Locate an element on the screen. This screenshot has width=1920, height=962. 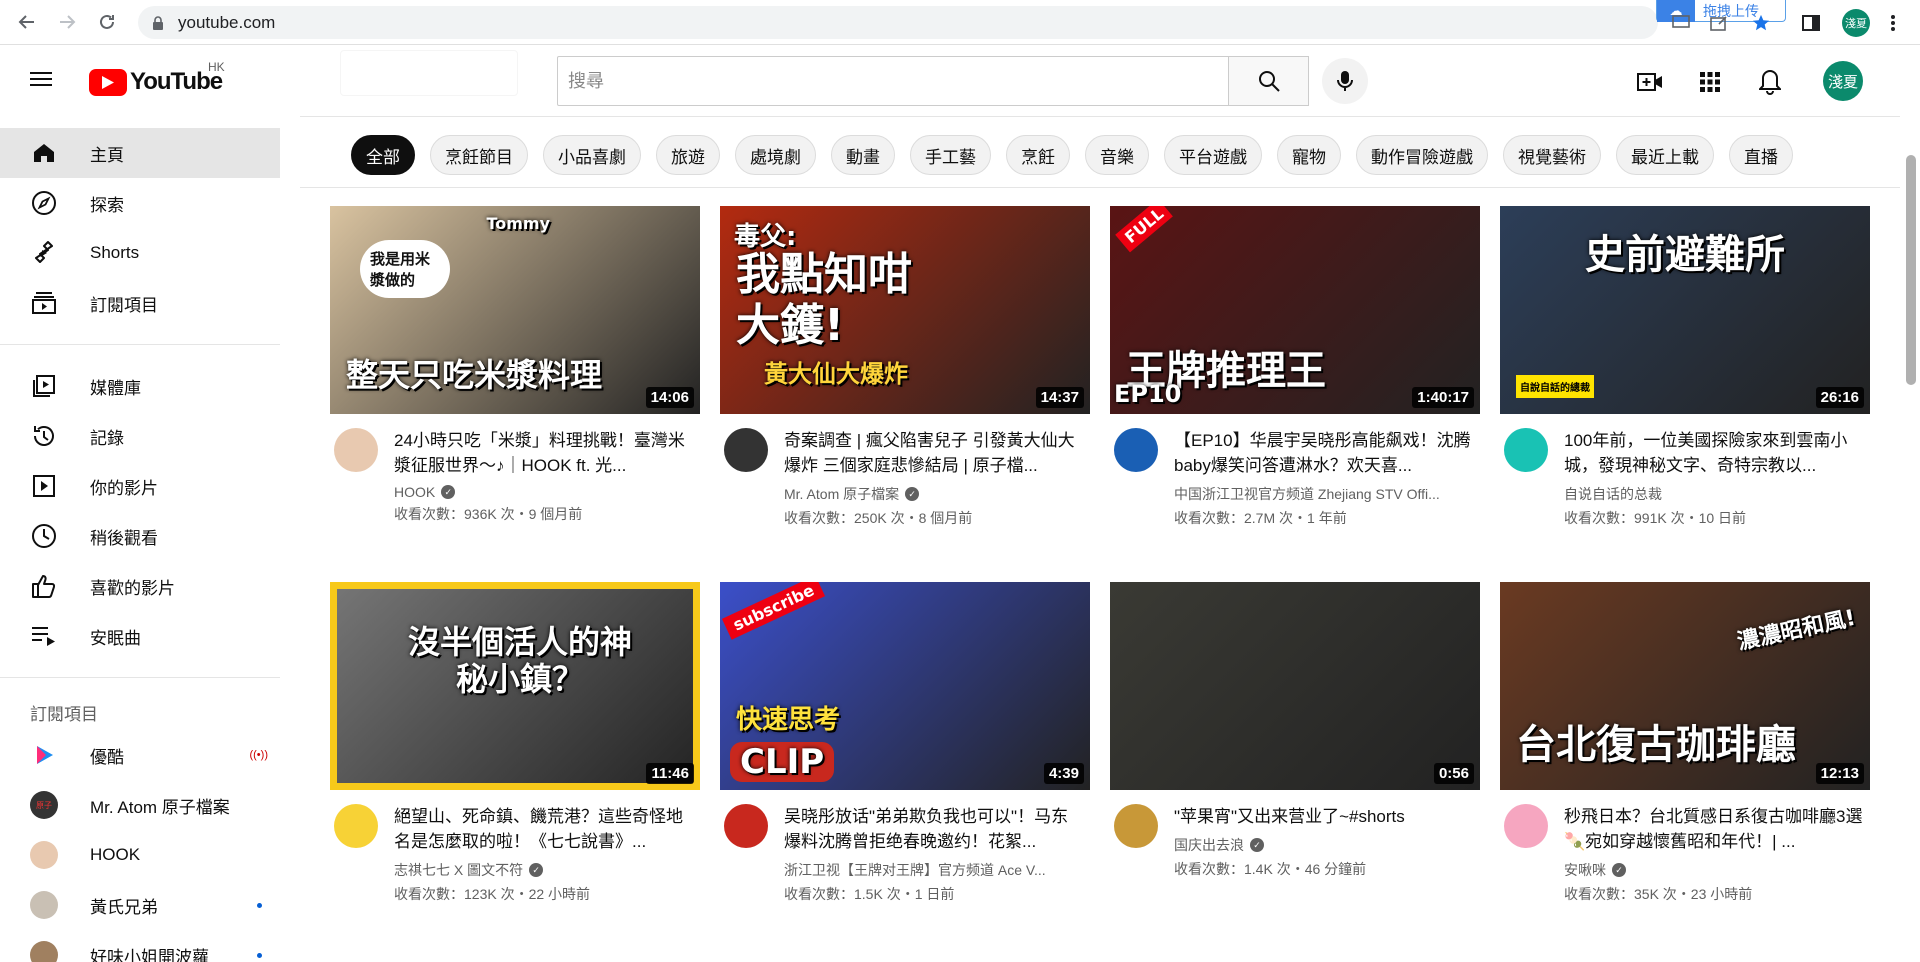
cast-icon is located at coordinates (1681, 23).